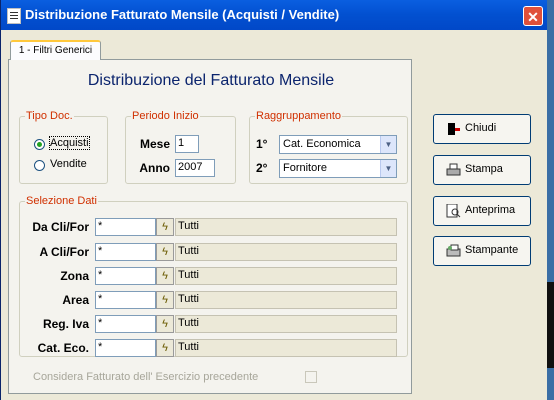 This screenshot has width=554, height=400. Describe the element at coordinates (492, 250) in the screenshot. I see `stampante-label: Stampante` at that location.